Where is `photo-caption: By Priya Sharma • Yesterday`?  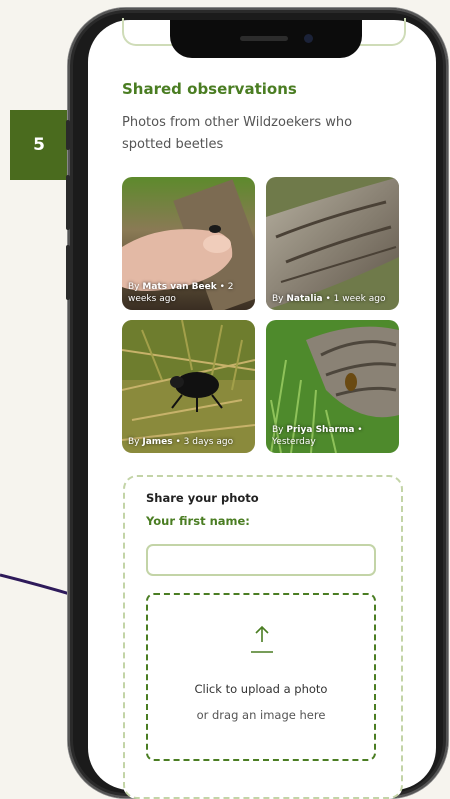 photo-caption: By Priya Sharma • Yesterday is located at coordinates (317, 436).